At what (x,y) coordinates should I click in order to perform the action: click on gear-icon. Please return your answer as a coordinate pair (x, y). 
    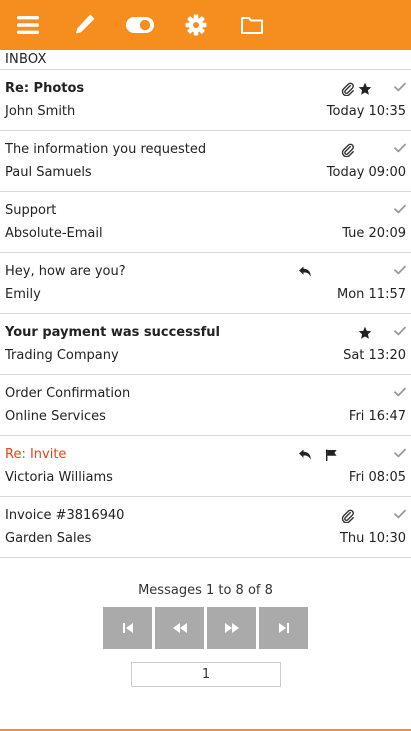
    Looking at the image, I should click on (196, 25).